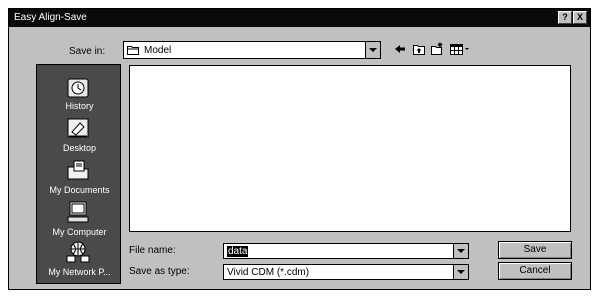 Image resolution: width=595 pixels, height=296 pixels. Describe the element at coordinates (78, 252) in the screenshot. I see `my-network-places-icon` at that location.